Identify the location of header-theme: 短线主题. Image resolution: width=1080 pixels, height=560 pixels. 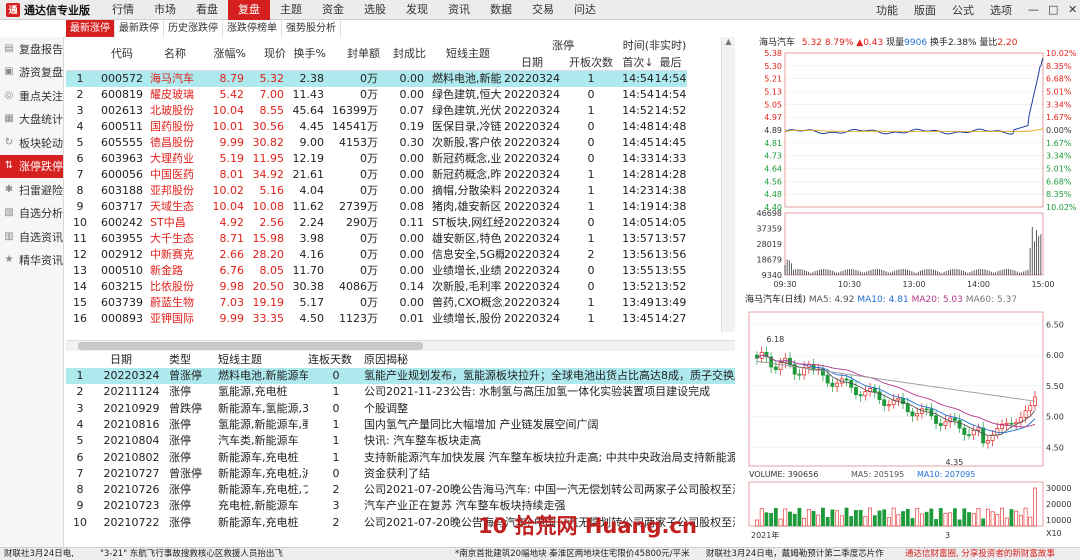
(468, 54).